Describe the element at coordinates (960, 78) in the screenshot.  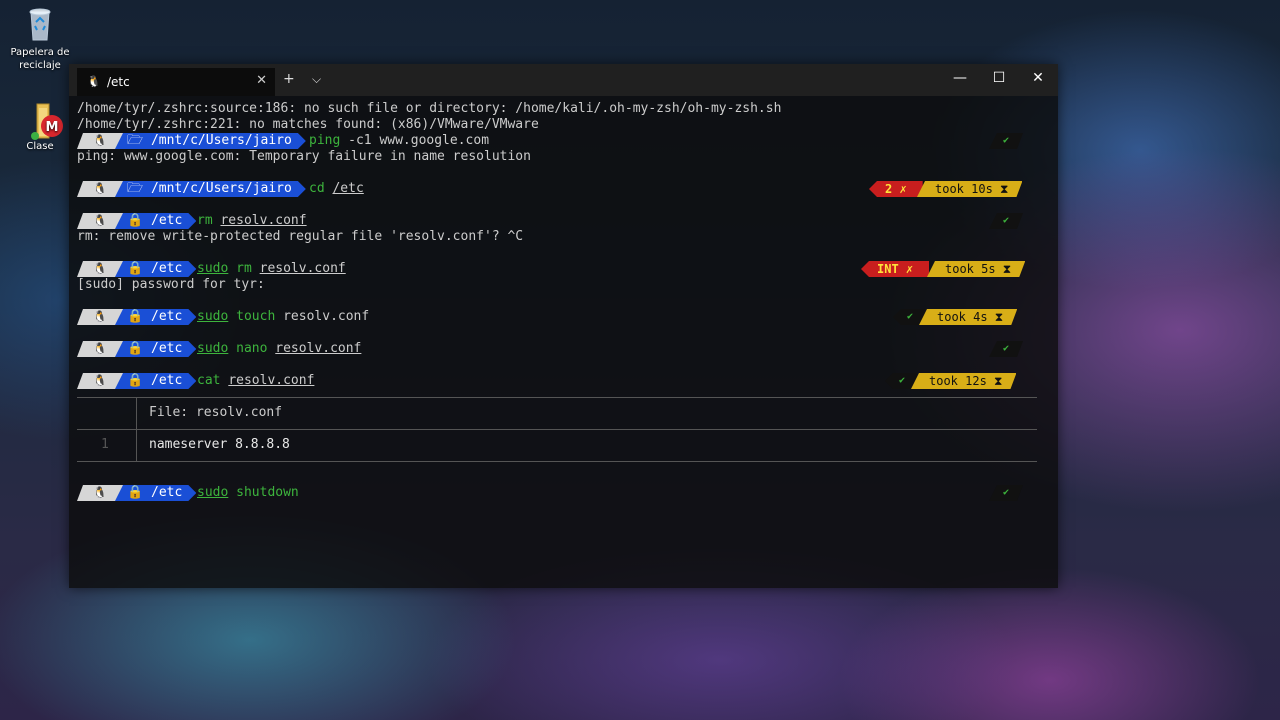
I see `minimize-button: —` at that location.